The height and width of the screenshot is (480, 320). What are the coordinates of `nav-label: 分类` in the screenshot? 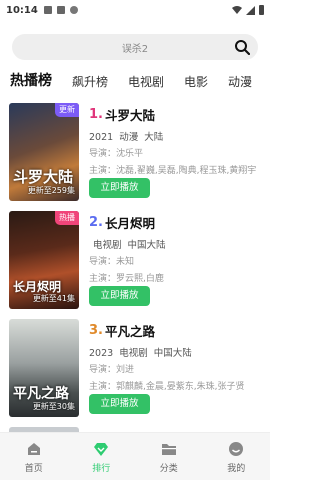 It's located at (168, 469).